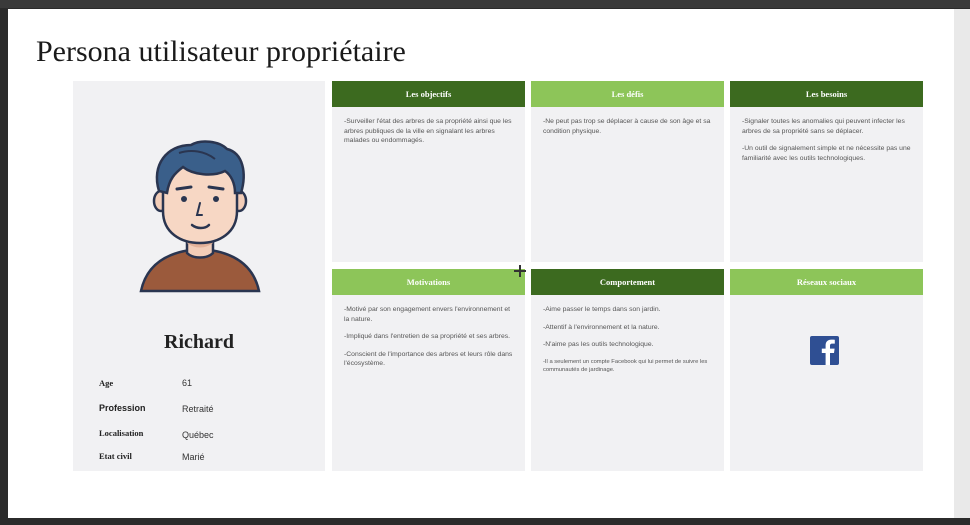  Describe the element at coordinates (520, 271) in the screenshot. I see `crosshair-cursor-icon` at that location.